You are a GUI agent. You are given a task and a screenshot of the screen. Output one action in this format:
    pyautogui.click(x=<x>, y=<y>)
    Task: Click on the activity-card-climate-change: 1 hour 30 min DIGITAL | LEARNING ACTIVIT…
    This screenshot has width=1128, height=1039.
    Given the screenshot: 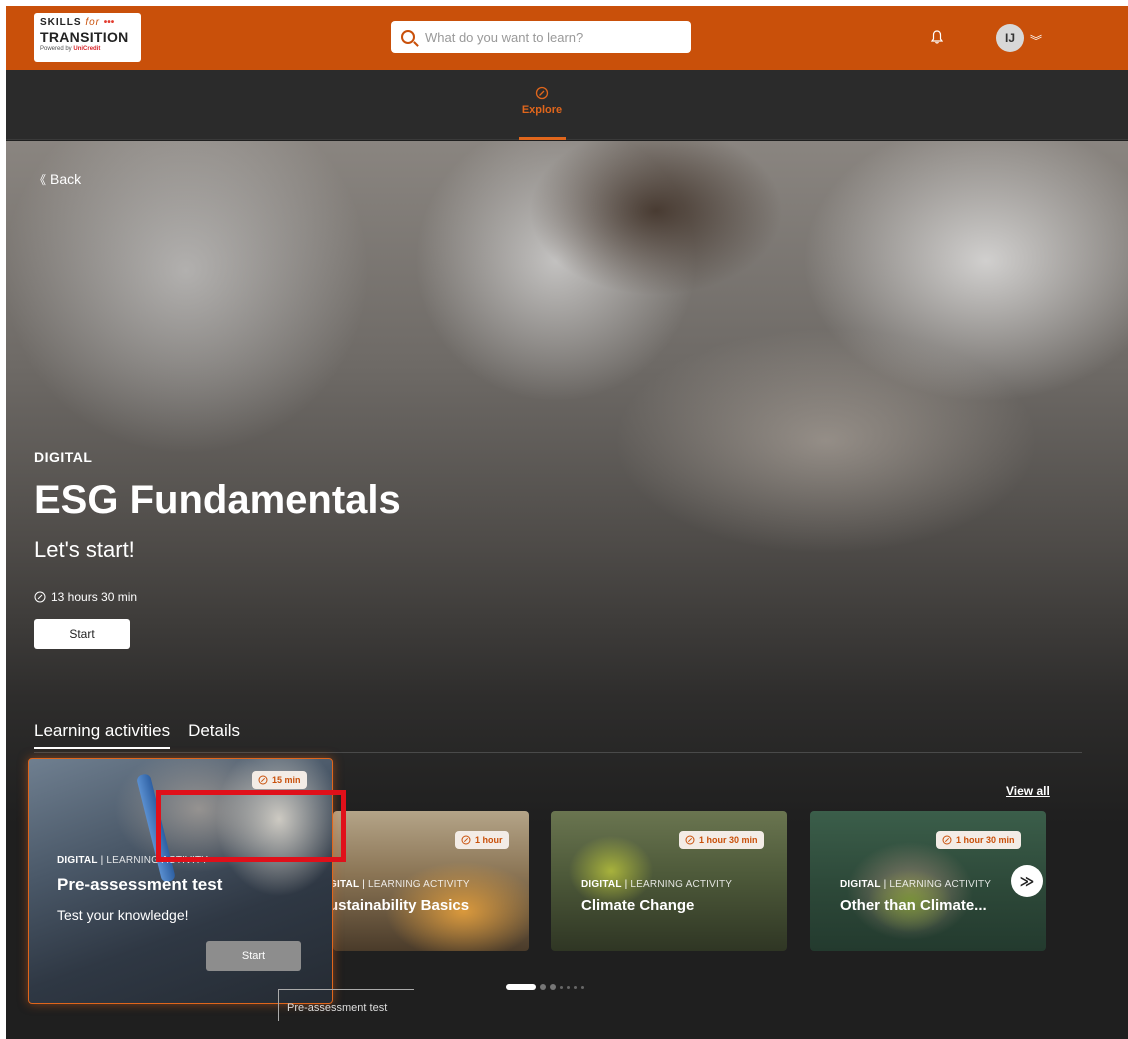 What is the action you would take?
    pyautogui.click(x=669, y=881)
    